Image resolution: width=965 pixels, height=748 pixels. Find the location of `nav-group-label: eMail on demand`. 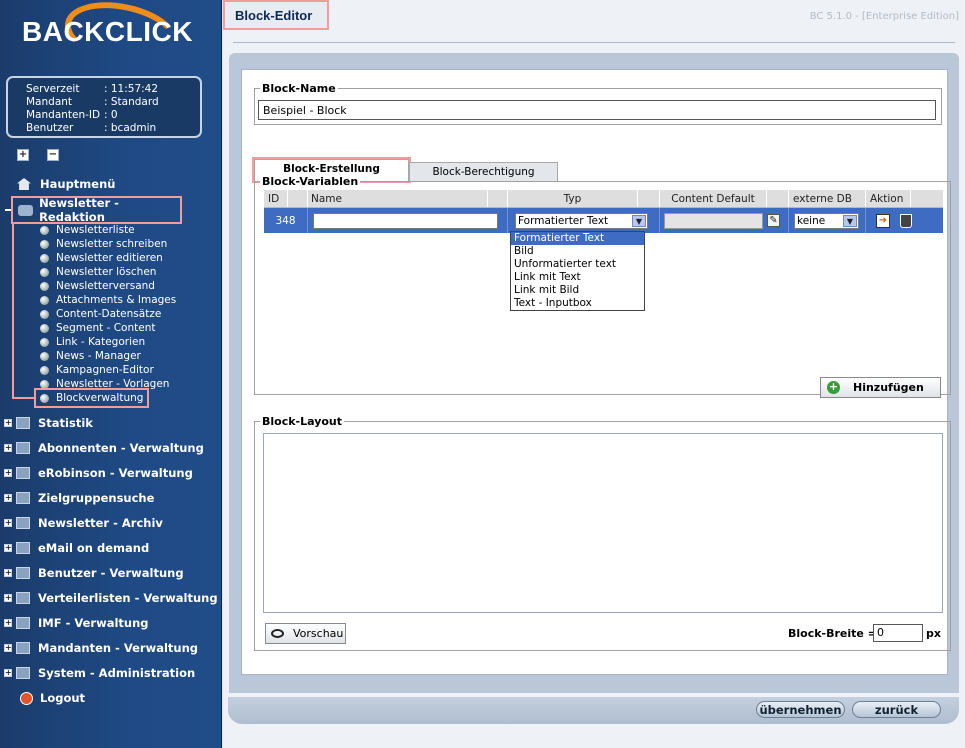

nav-group-label: eMail on demand is located at coordinates (94, 548).